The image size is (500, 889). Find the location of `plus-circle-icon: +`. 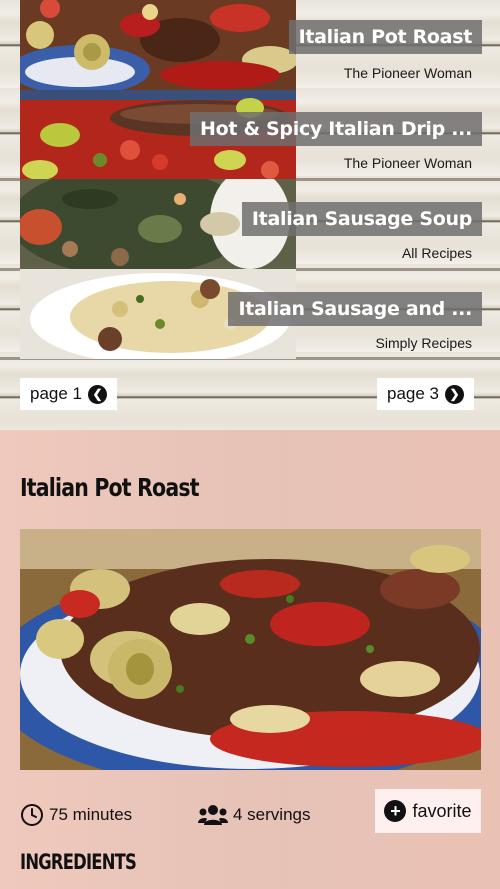

plus-circle-icon: + is located at coordinates (395, 811).